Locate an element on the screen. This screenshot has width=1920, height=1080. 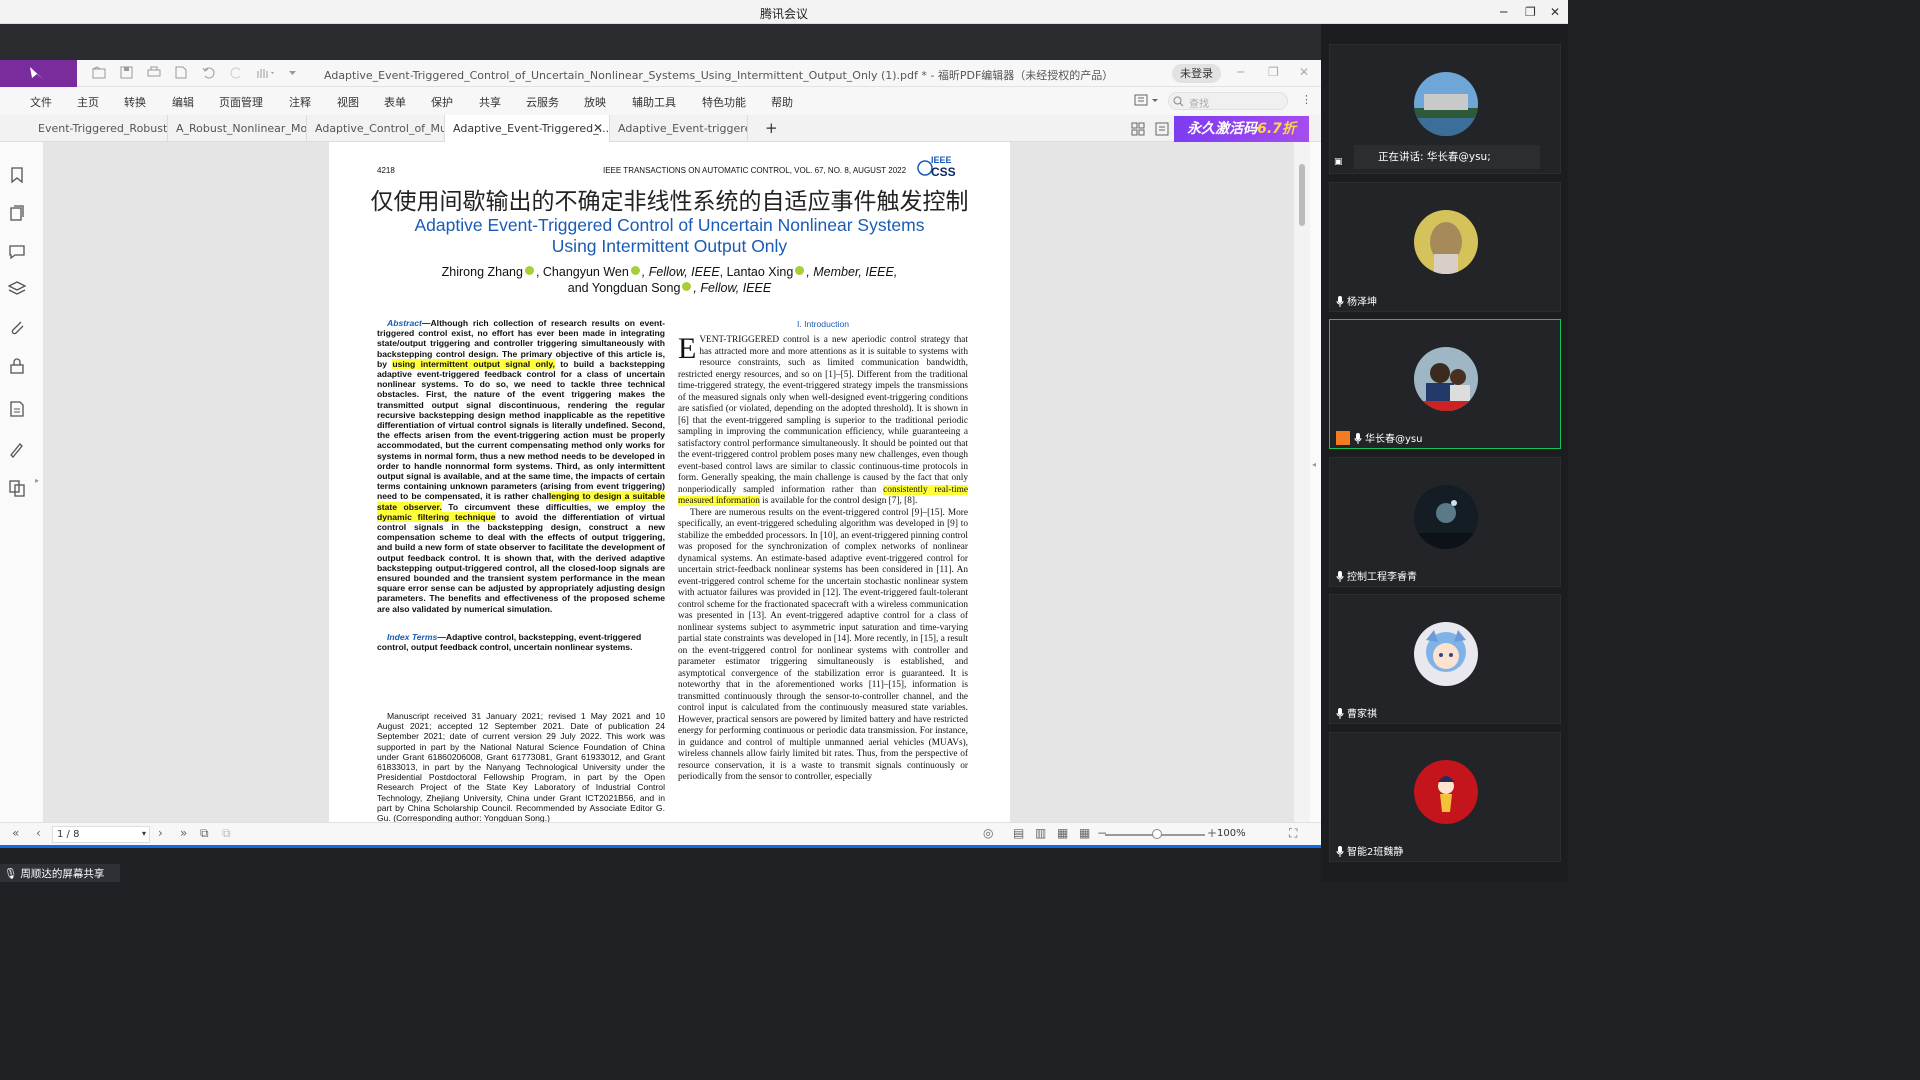
more-options-icon: ⋮ is located at coordinates (1306, 99).